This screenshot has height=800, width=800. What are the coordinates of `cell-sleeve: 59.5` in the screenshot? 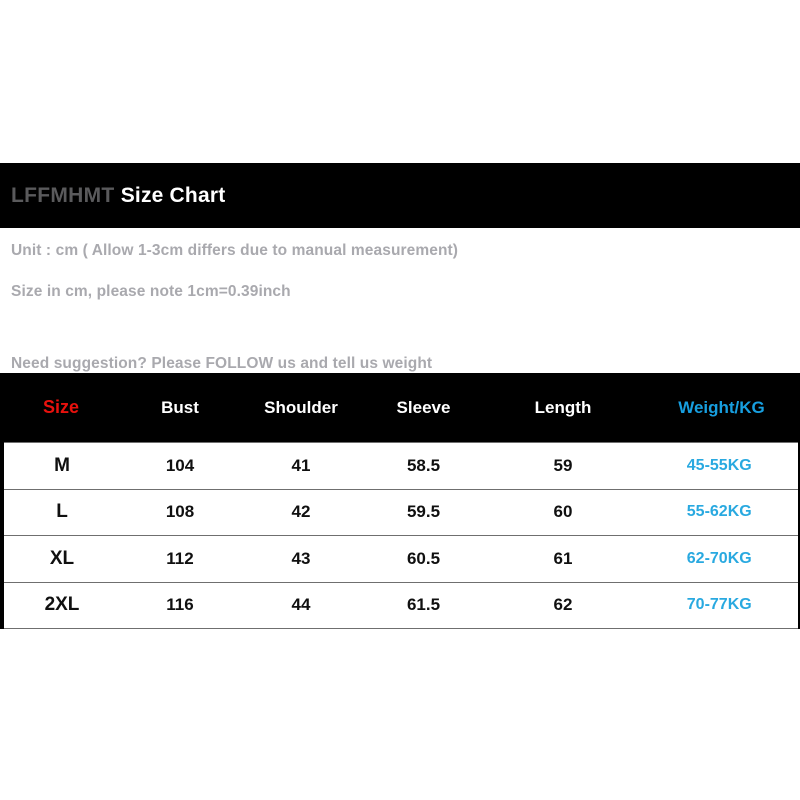 It's located at (423, 512).